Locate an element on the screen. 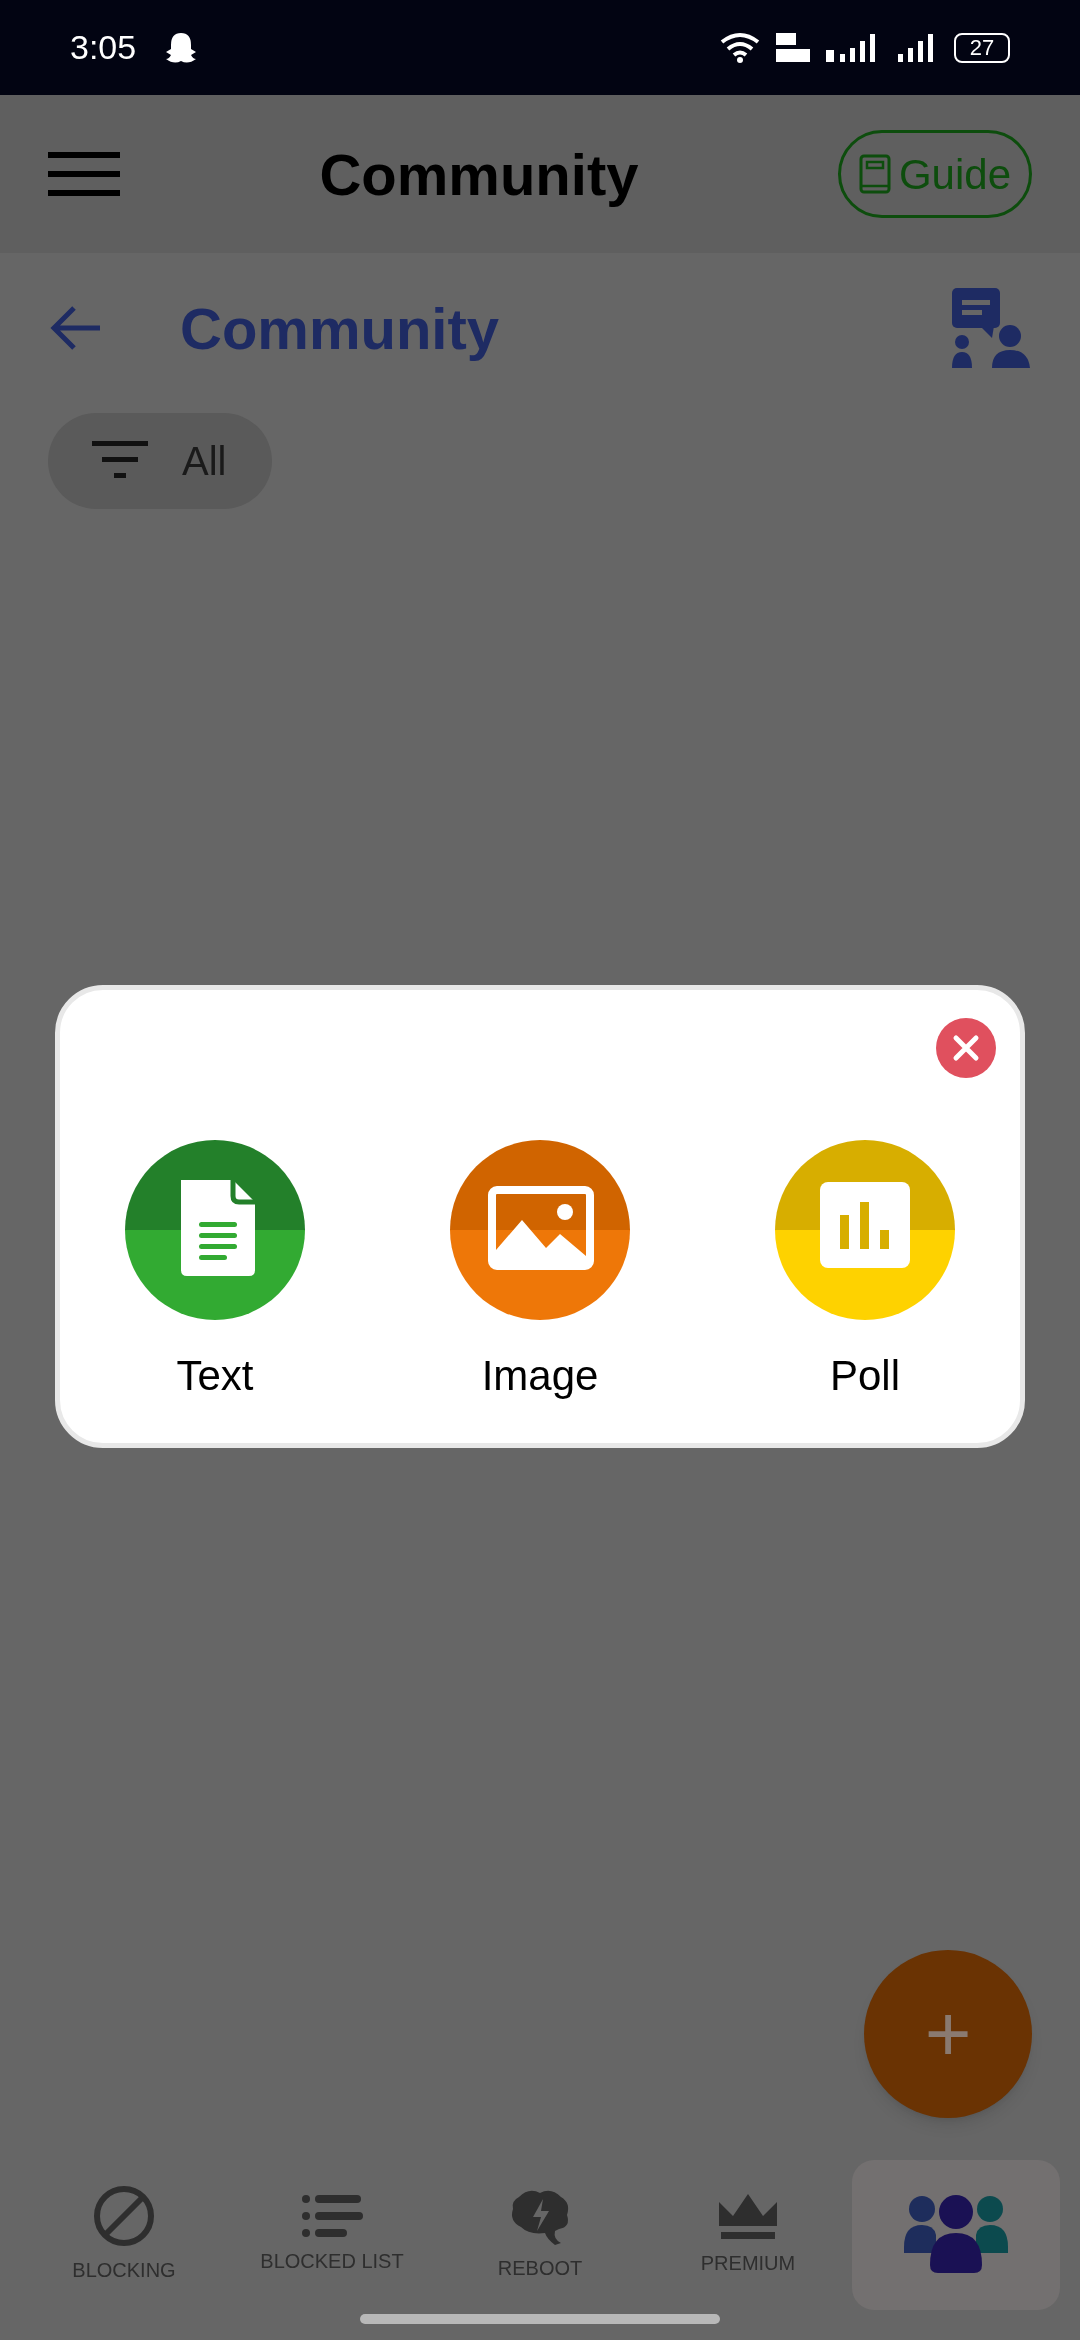  filter-icon is located at coordinates (120, 461).